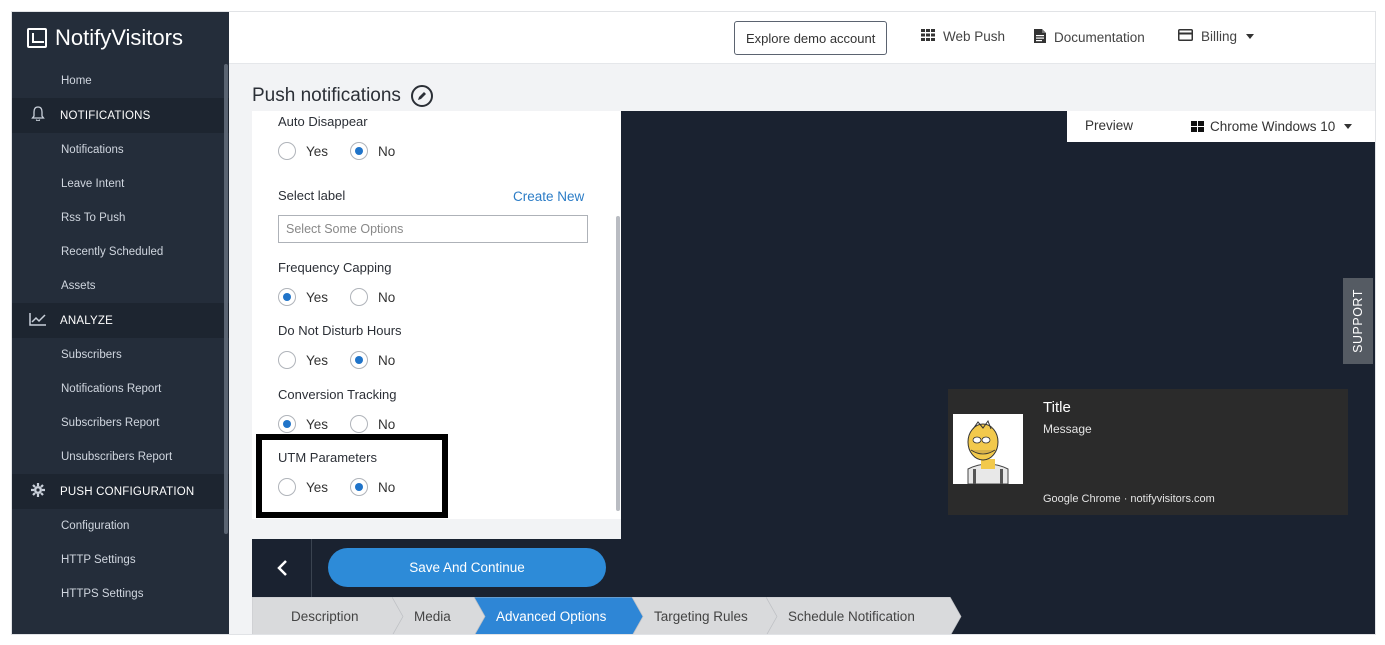 This screenshot has width=1385, height=645. I want to click on step-schedule-notification: Schedule Notification, so click(864, 615).